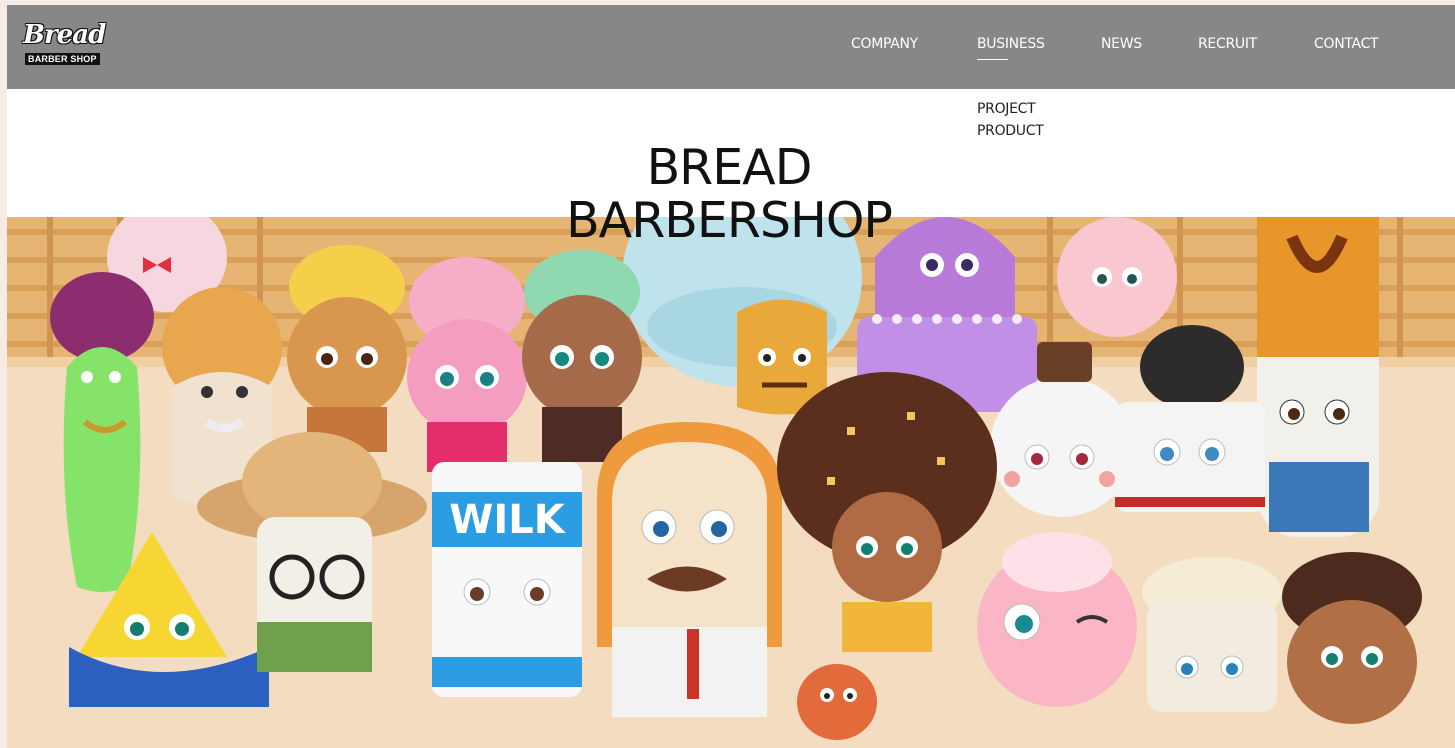 This screenshot has height=748, width=1455. What do you see at coordinates (837, 702) in the screenshot?
I see `character-tiny-orange` at bounding box center [837, 702].